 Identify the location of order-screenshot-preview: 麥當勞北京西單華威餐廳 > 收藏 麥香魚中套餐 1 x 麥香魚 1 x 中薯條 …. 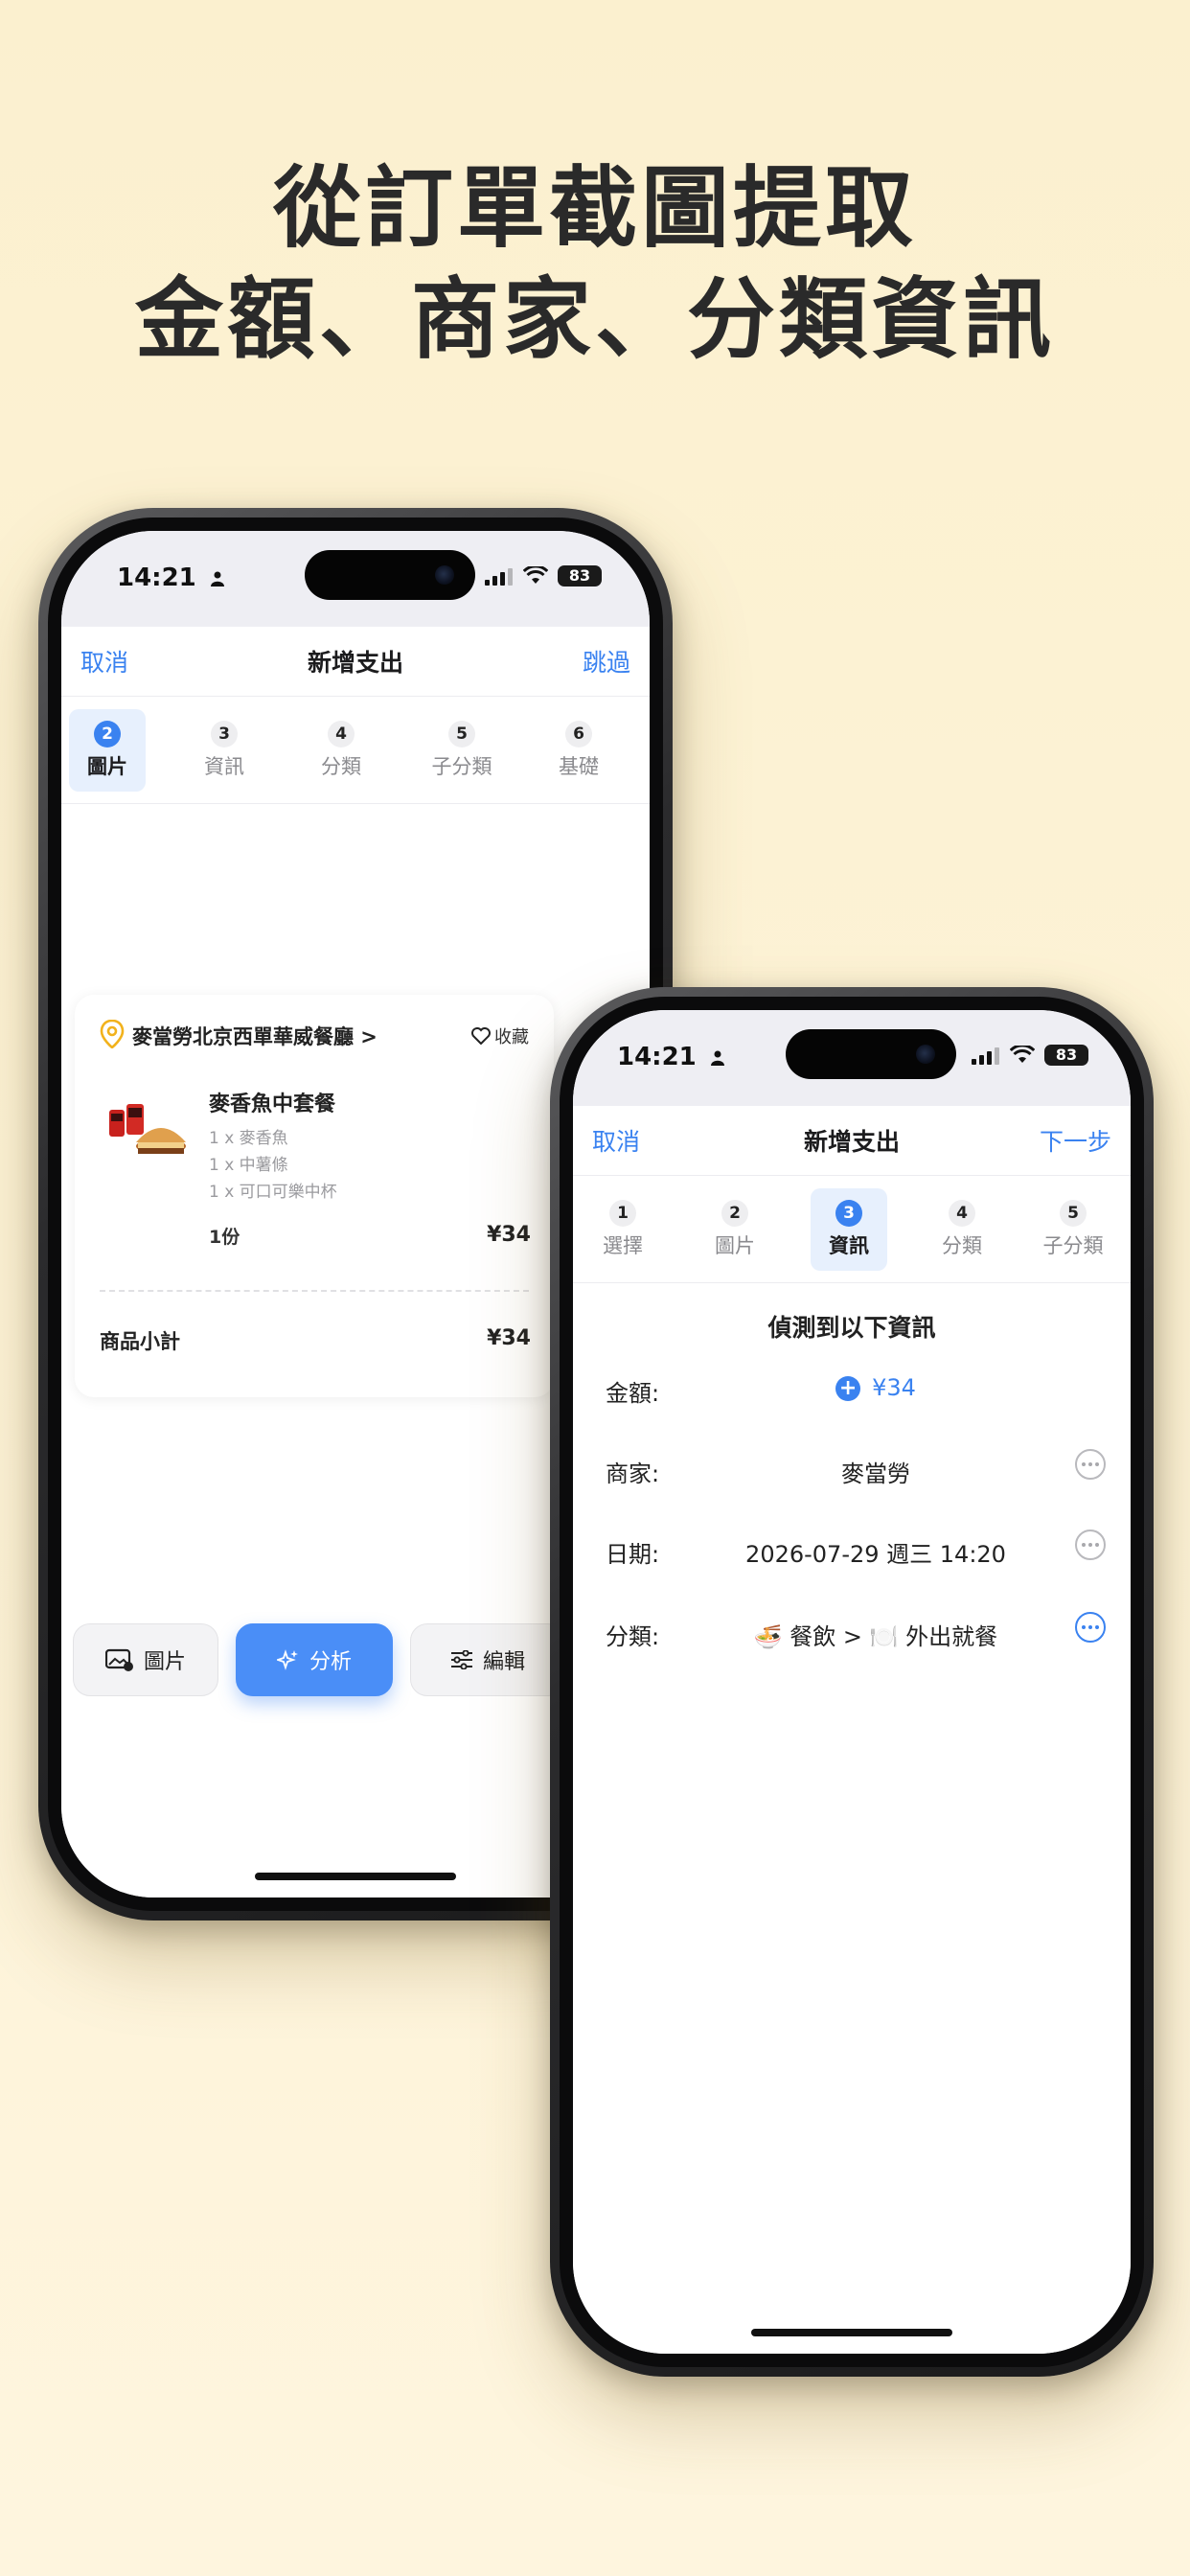
(315, 1196).